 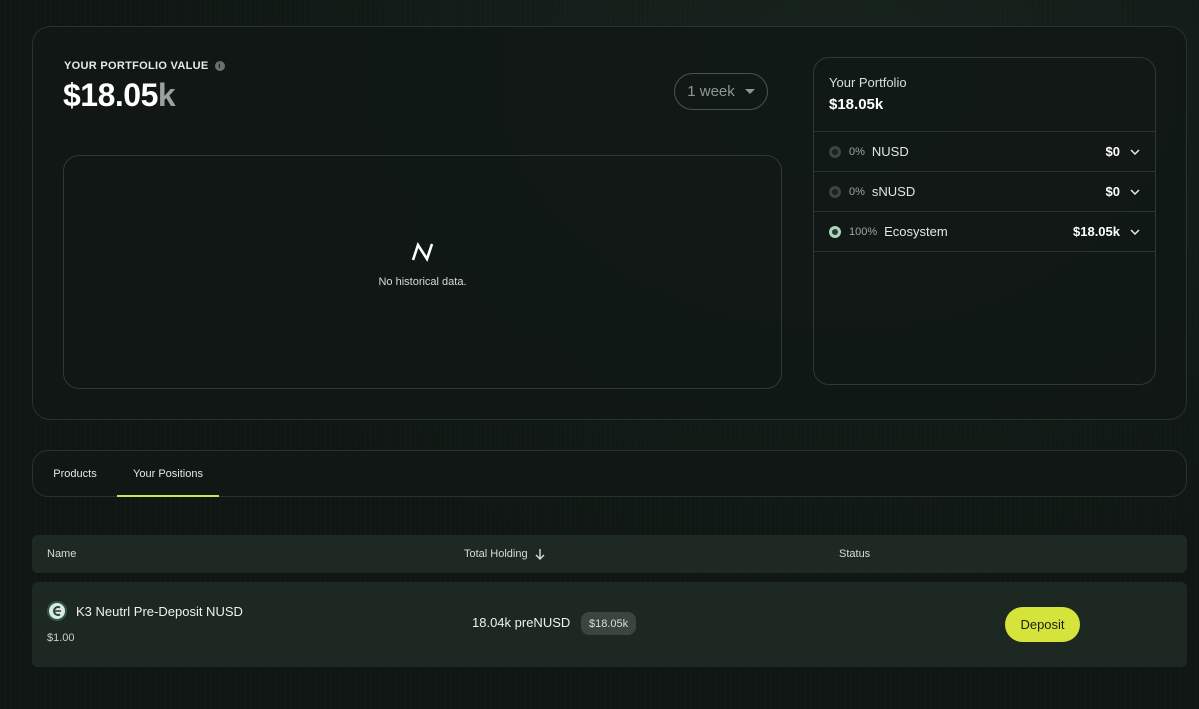 What do you see at coordinates (711, 91) in the screenshot?
I see `period-select-value: 1 week` at bounding box center [711, 91].